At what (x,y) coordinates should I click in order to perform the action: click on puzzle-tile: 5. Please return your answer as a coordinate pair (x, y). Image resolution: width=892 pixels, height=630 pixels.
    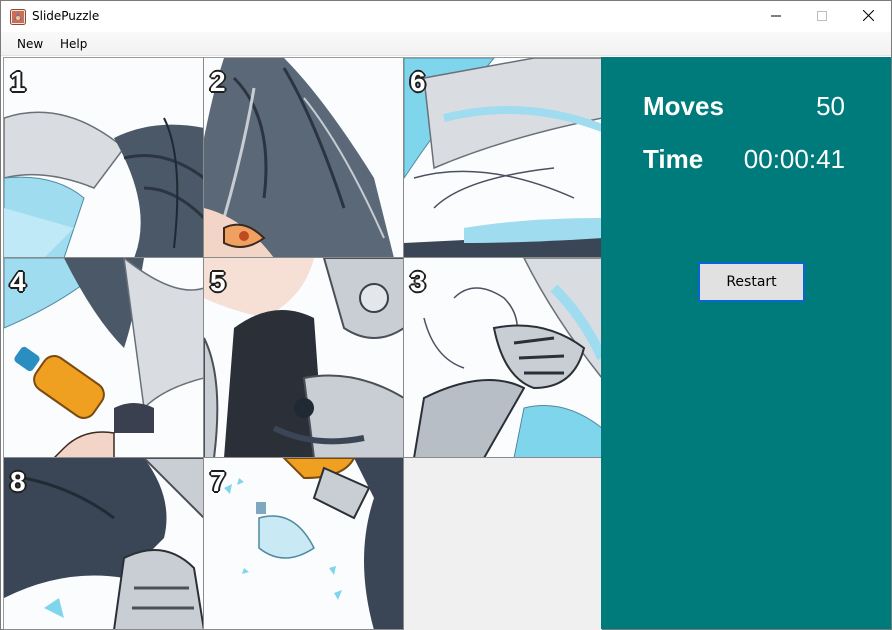
    Looking at the image, I should click on (304, 358).